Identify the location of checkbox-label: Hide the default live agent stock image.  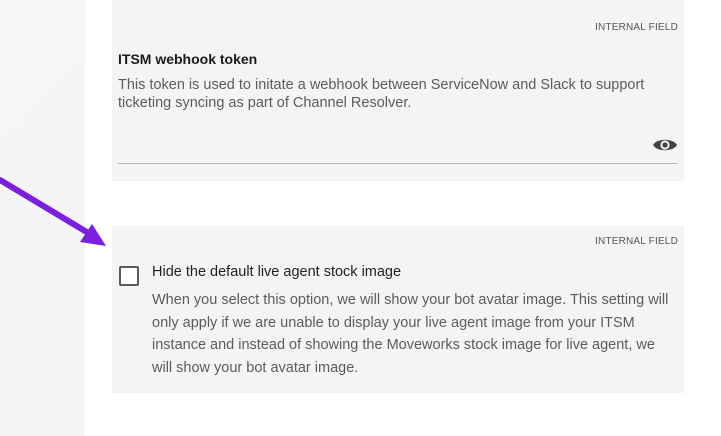
(277, 272).